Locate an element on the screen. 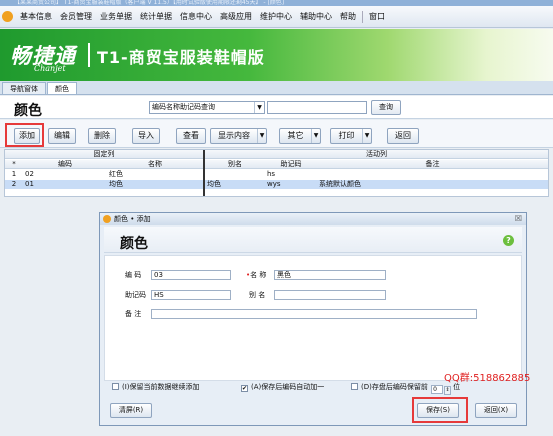 Image resolution: width=553 pixels, height=436 pixels. menu-auxiliary: 辅助中心 is located at coordinates (316, 16).